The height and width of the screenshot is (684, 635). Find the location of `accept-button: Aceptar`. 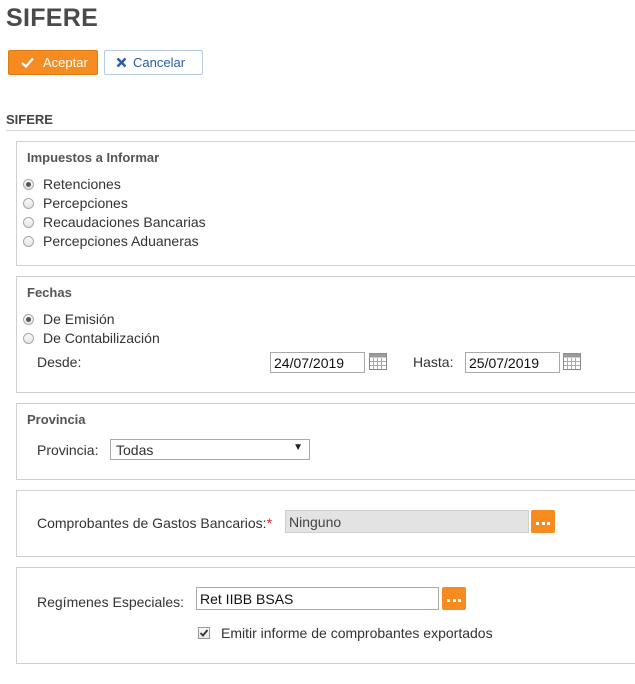

accept-button: Aceptar is located at coordinates (53, 62).